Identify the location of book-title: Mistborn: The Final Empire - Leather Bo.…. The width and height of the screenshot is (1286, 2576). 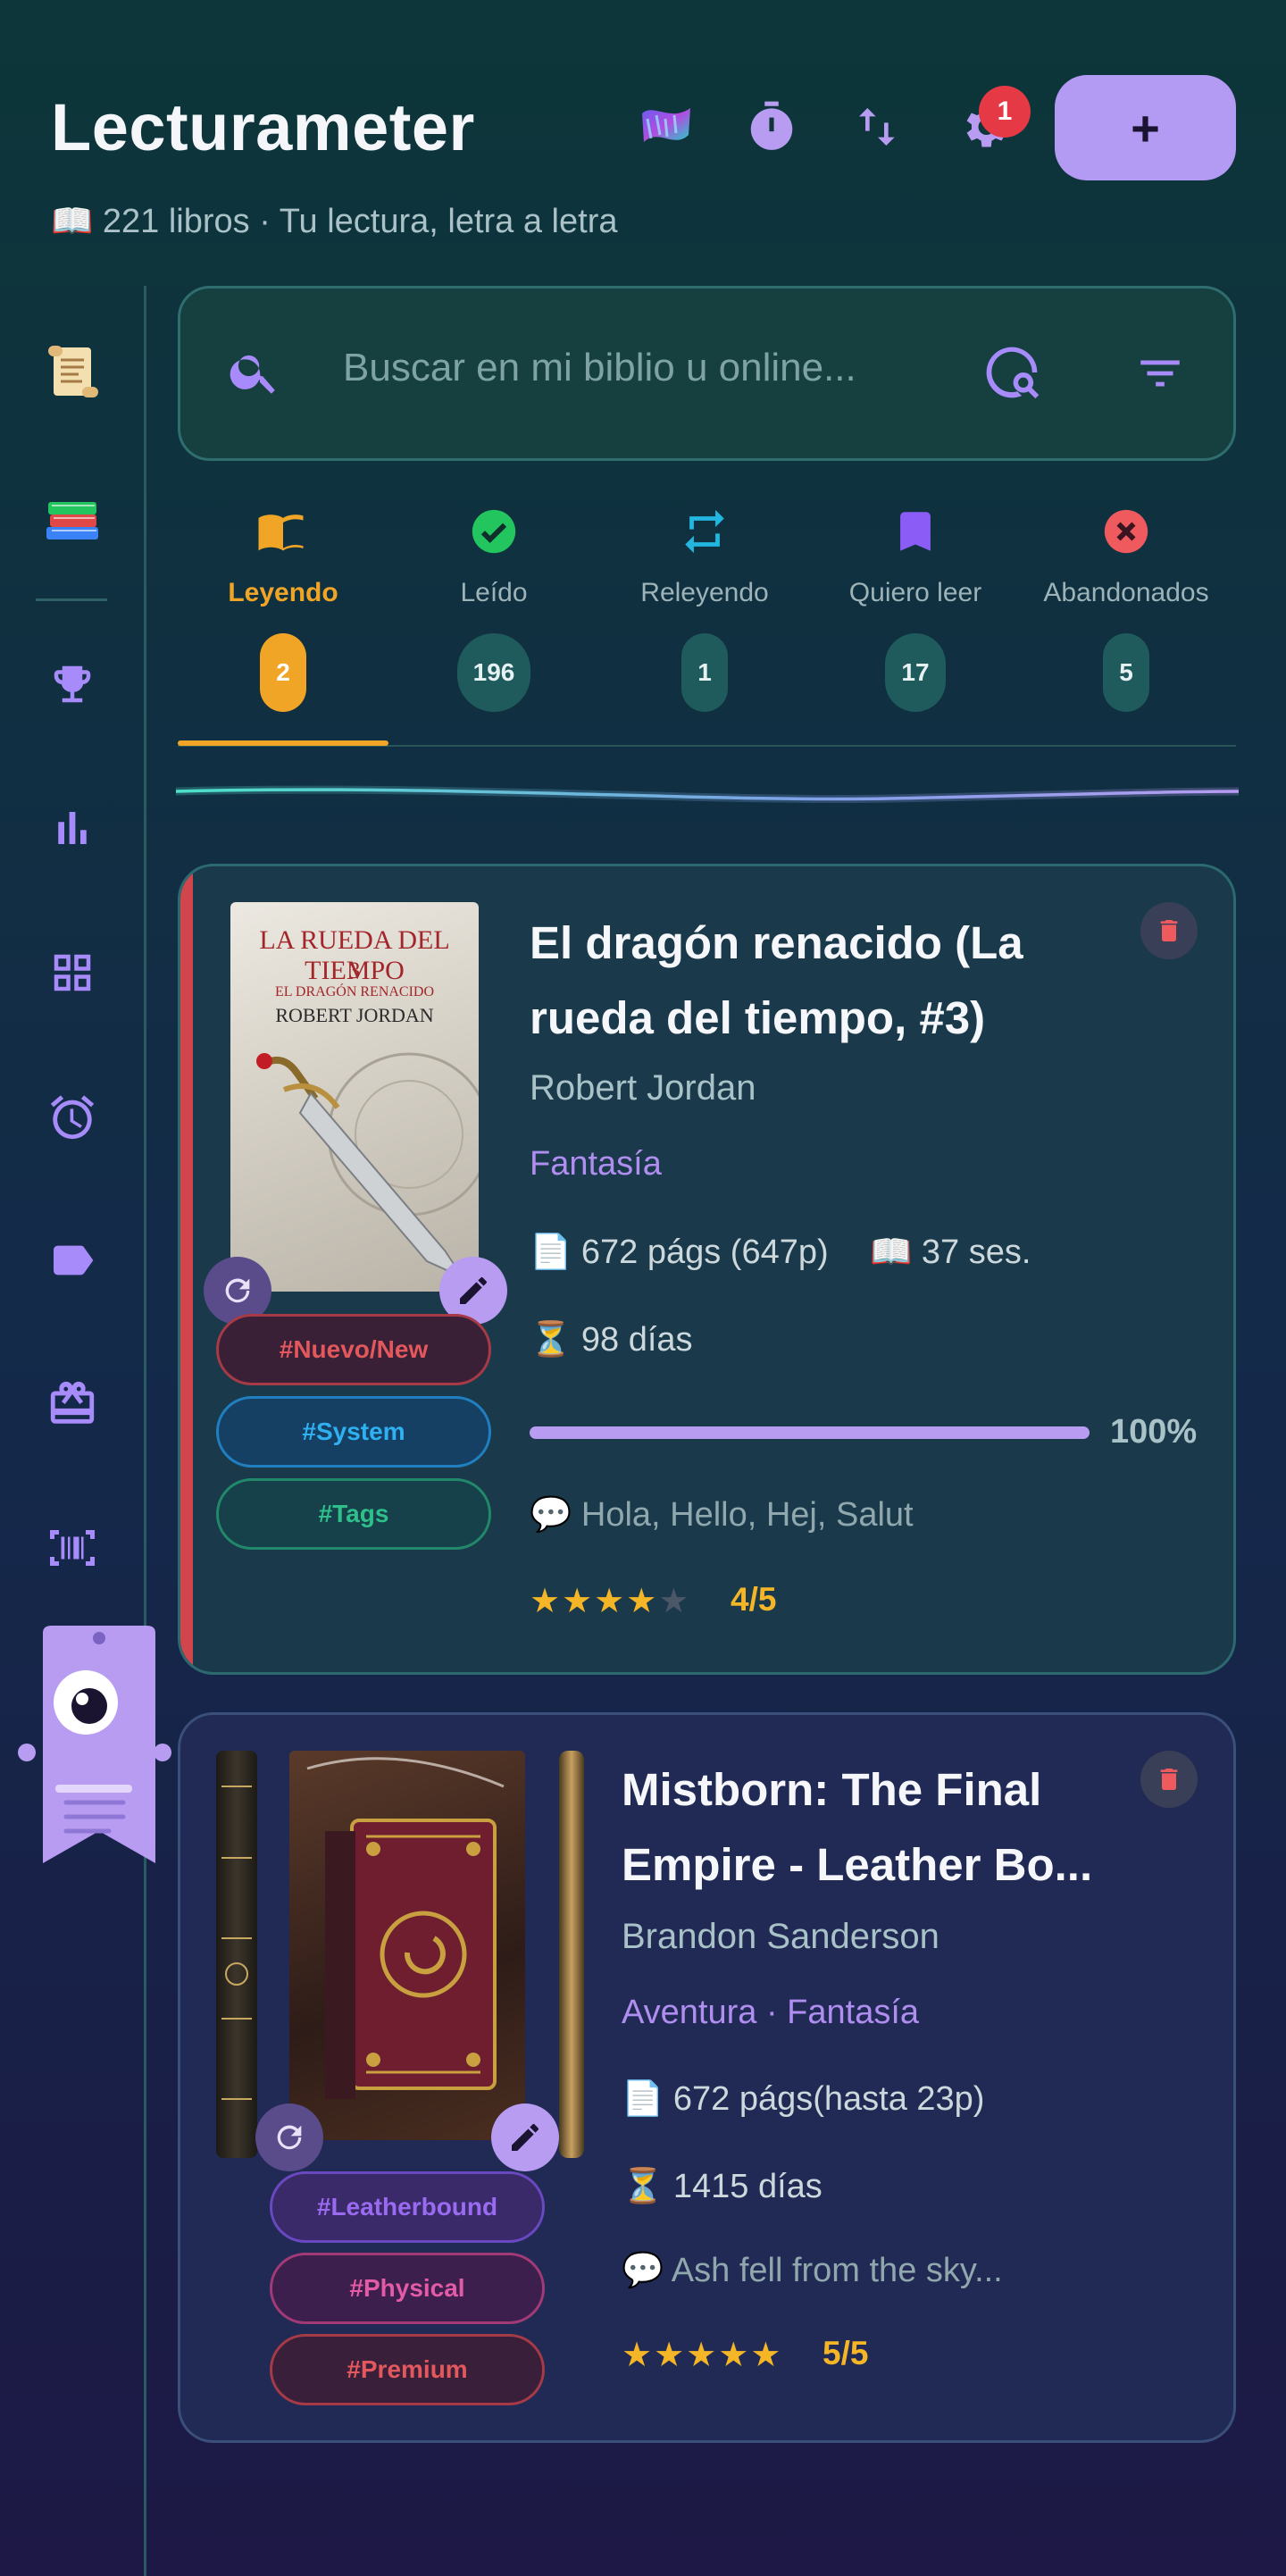
(857, 1828).